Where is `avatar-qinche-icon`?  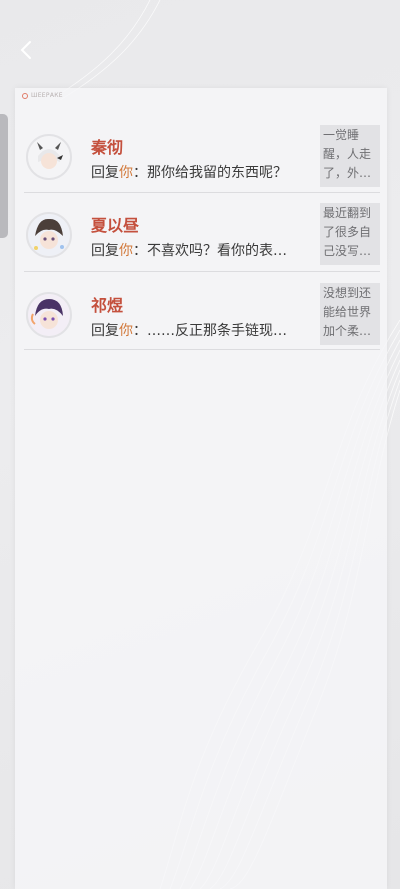 avatar-qinche-icon is located at coordinates (49, 157).